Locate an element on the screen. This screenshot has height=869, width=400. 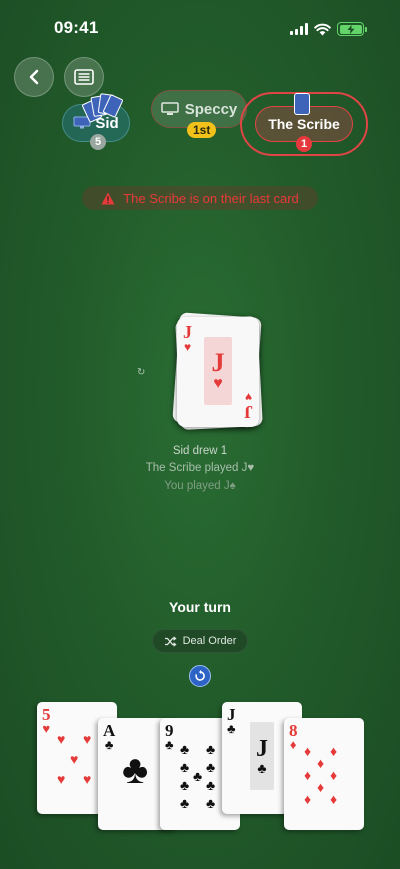
loading-spinner-icon: ↻ is located at coordinates (141, 372).